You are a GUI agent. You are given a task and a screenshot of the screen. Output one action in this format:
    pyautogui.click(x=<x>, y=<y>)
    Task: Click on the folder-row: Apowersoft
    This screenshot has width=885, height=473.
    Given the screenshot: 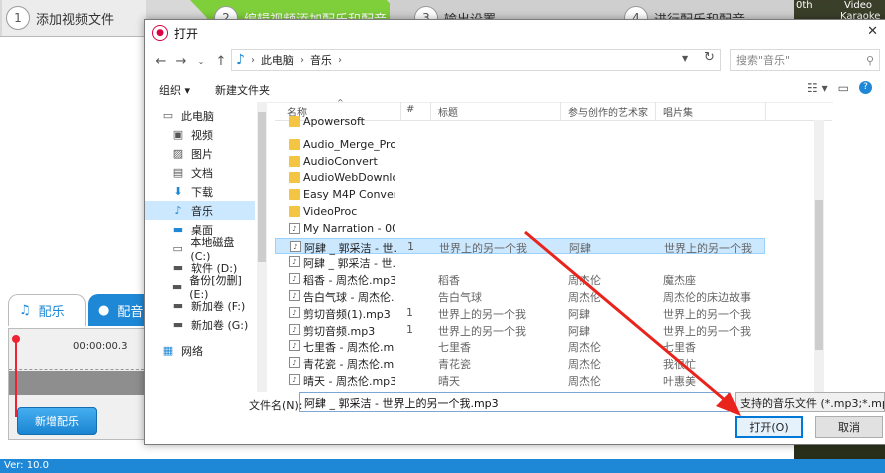 What is the action you would take?
    pyautogui.click(x=520, y=122)
    